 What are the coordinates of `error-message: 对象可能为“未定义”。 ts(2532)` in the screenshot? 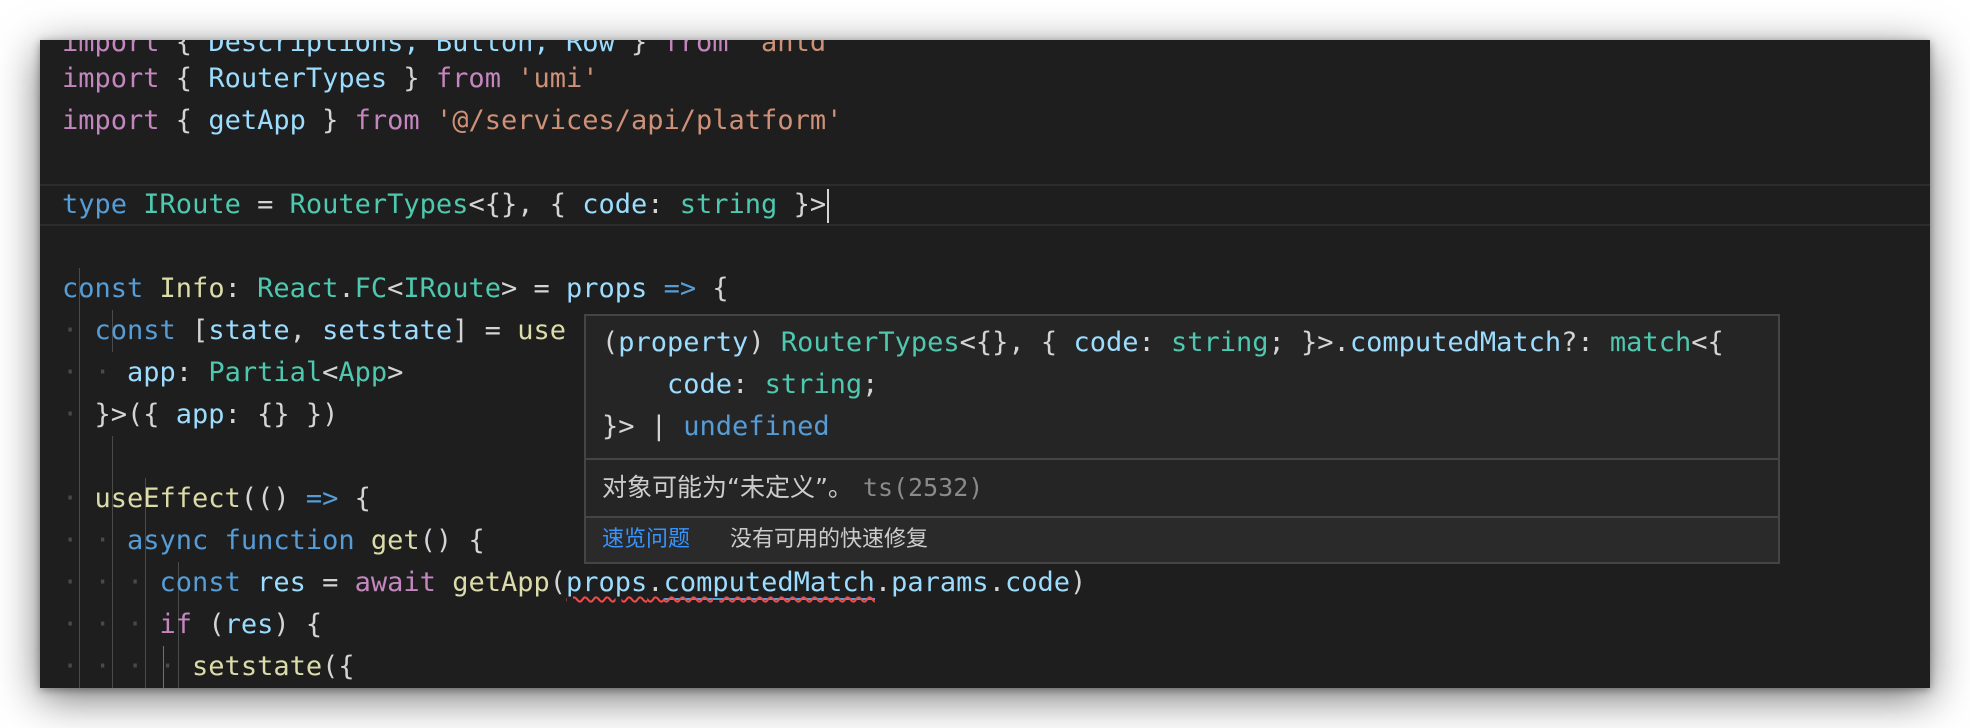 It's located at (792, 488).